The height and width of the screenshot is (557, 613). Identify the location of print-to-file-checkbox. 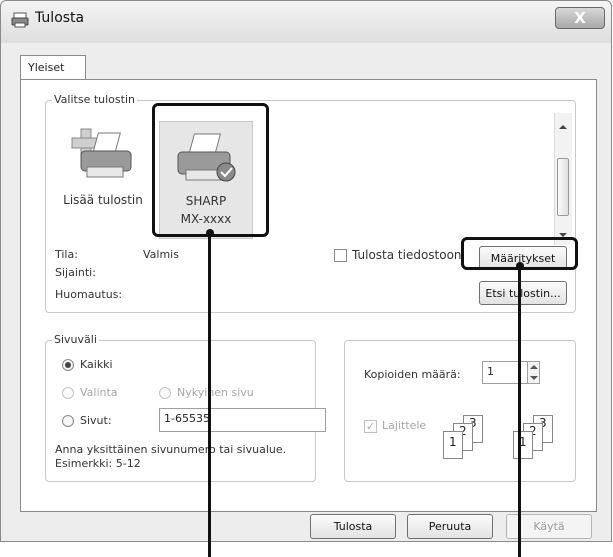
(340, 255).